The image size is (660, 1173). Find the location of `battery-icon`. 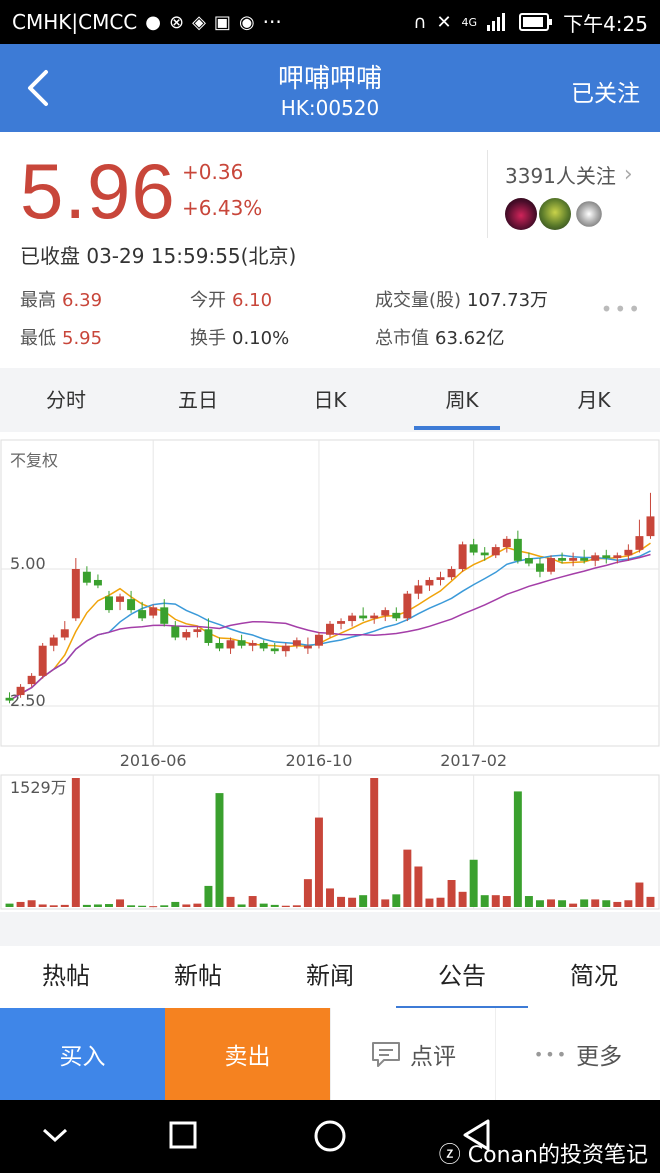

battery-icon is located at coordinates (536, 22).